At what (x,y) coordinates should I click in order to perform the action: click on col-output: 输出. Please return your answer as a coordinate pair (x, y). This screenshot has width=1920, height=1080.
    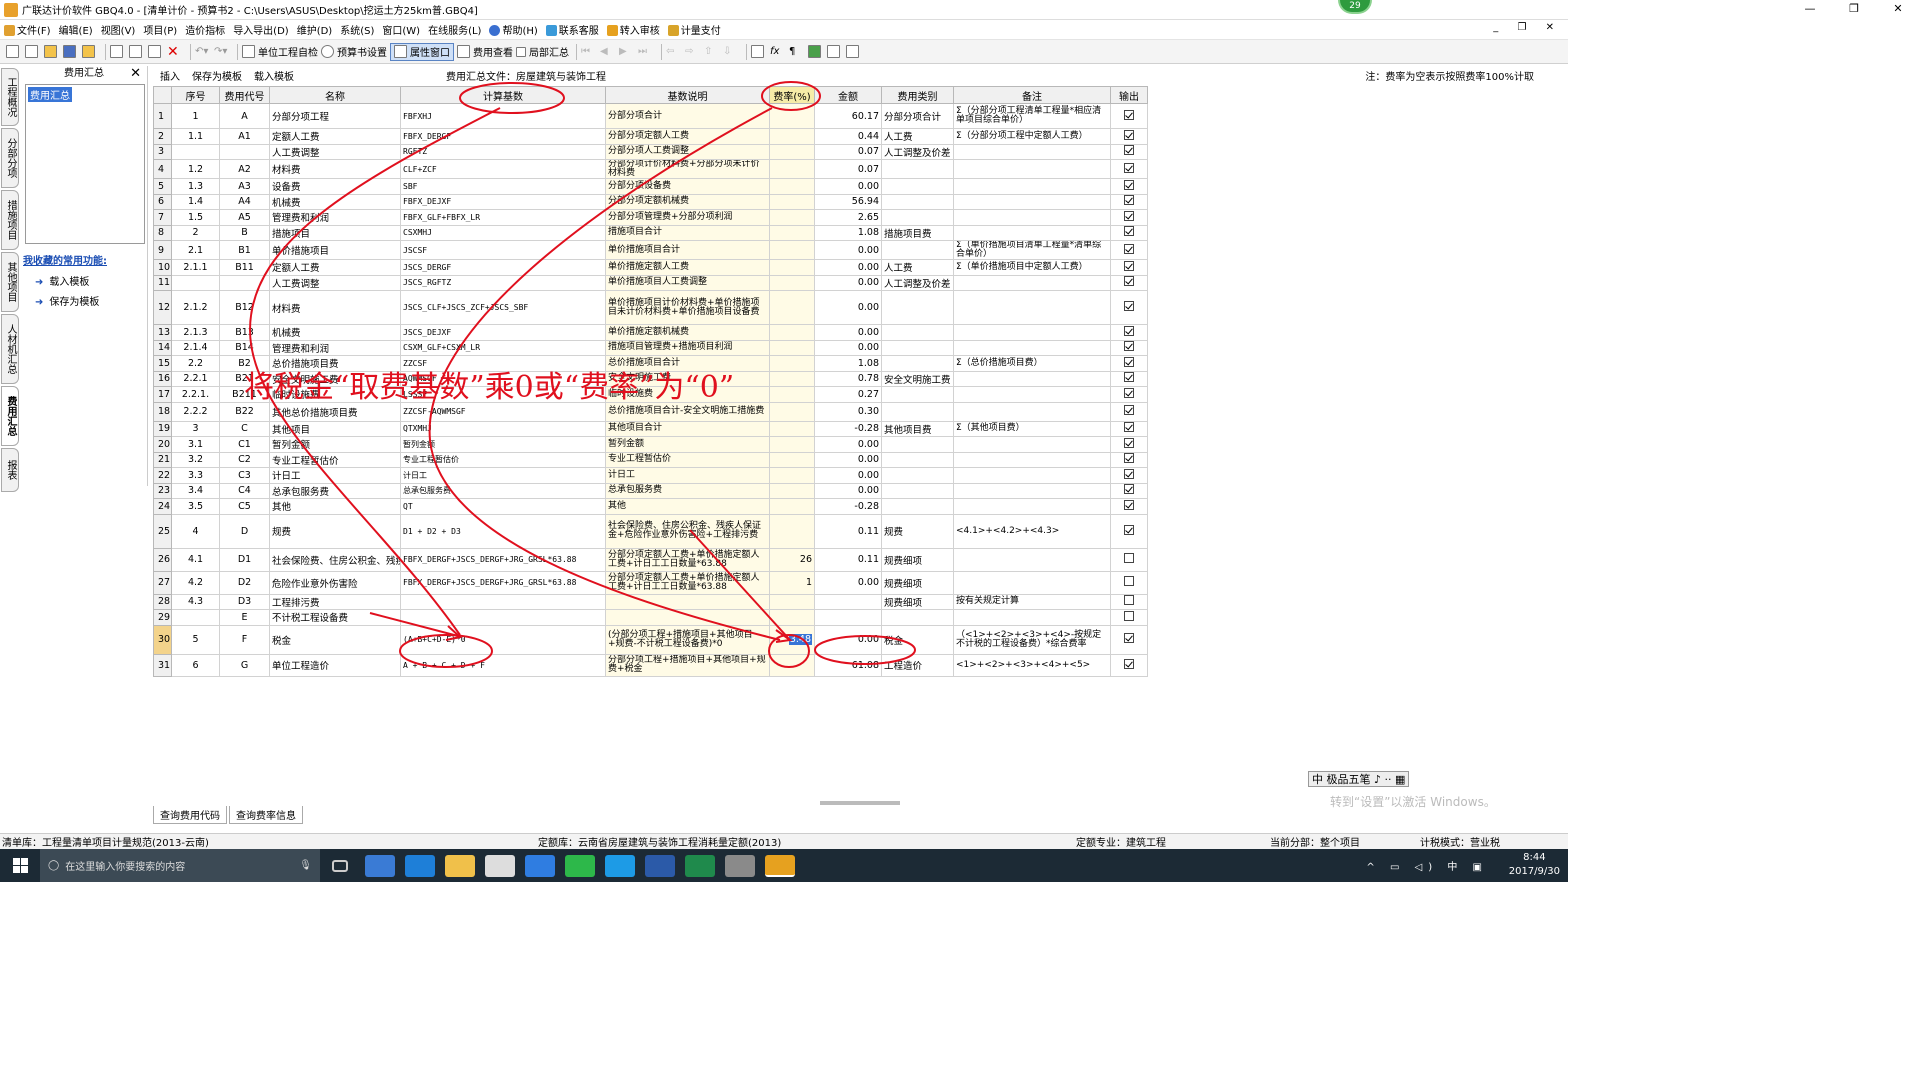
    Looking at the image, I should click on (1129, 95).